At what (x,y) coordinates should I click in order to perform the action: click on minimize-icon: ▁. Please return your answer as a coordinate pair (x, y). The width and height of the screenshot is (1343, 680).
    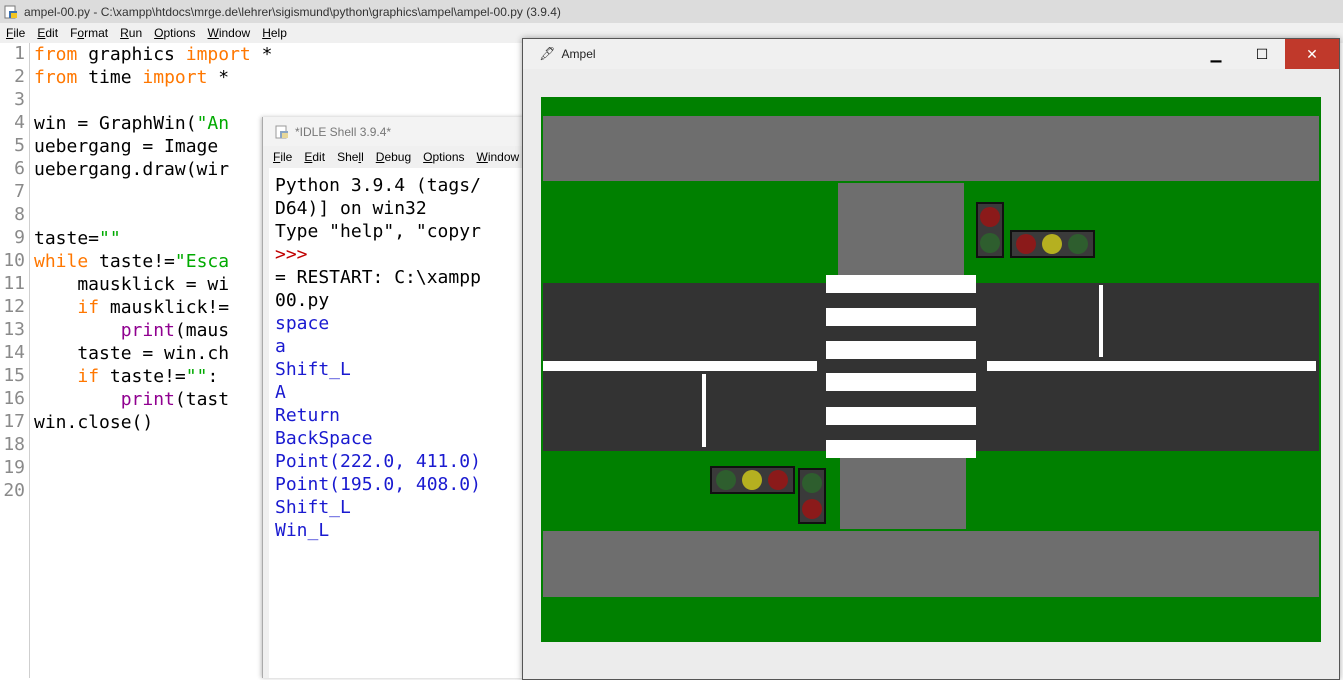
    Looking at the image, I should click on (1216, 53).